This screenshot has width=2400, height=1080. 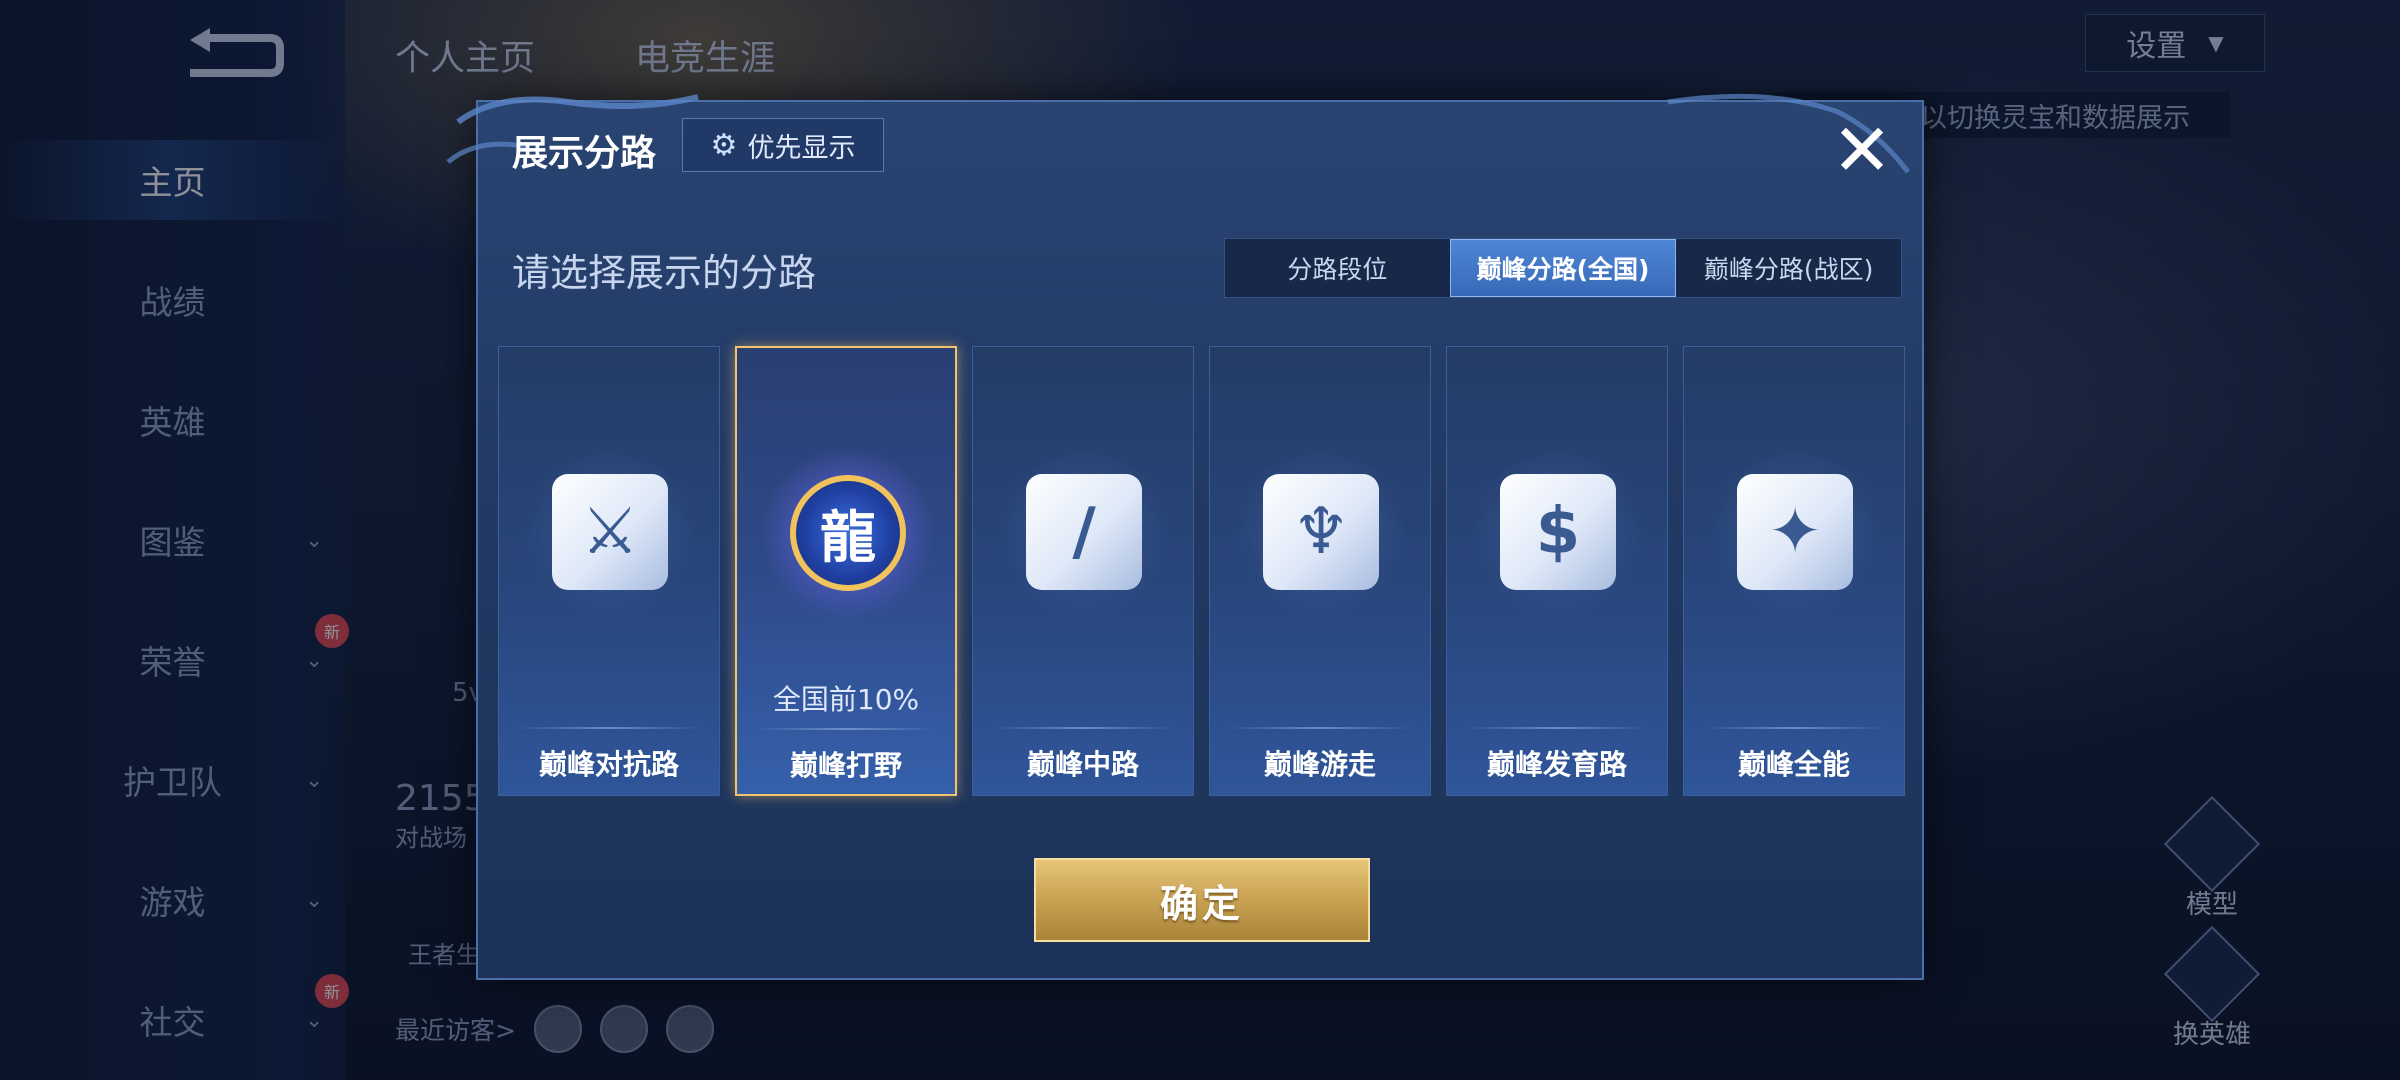 I want to click on emblem-glow: ✦, so click(x=1795, y=532).